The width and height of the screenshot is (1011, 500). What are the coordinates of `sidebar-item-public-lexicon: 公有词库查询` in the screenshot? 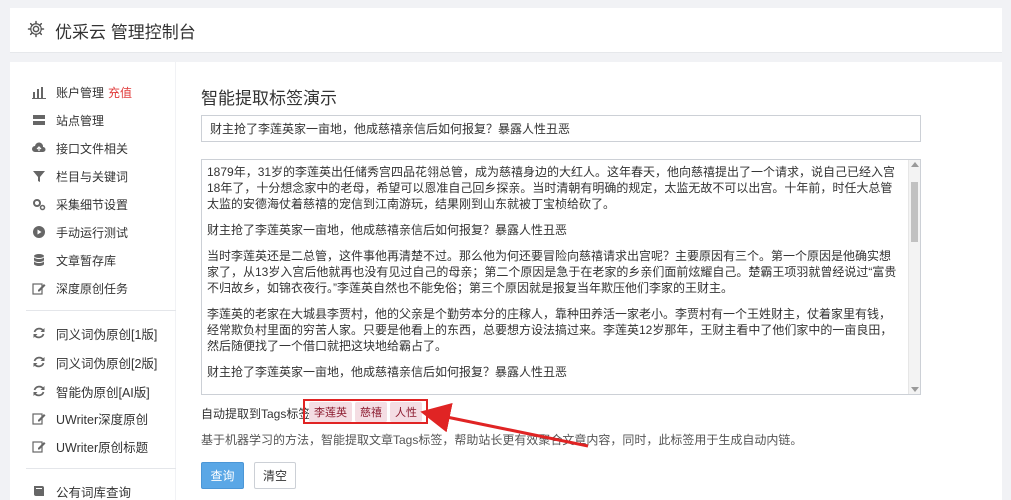 It's located at (81, 490).